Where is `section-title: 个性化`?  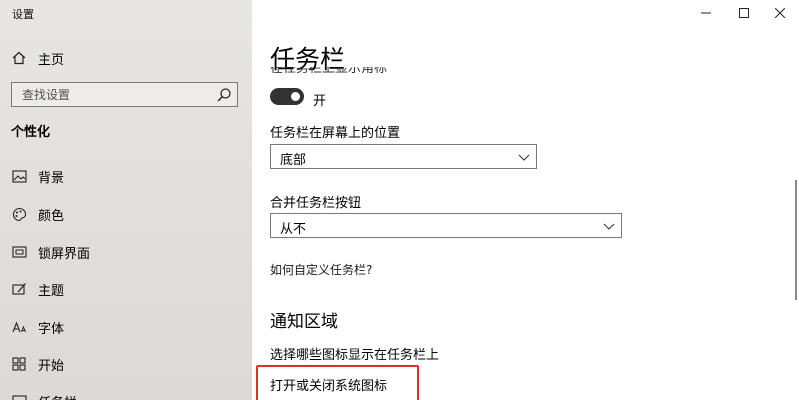 section-title: 个性化 is located at coordinates (31, 132).